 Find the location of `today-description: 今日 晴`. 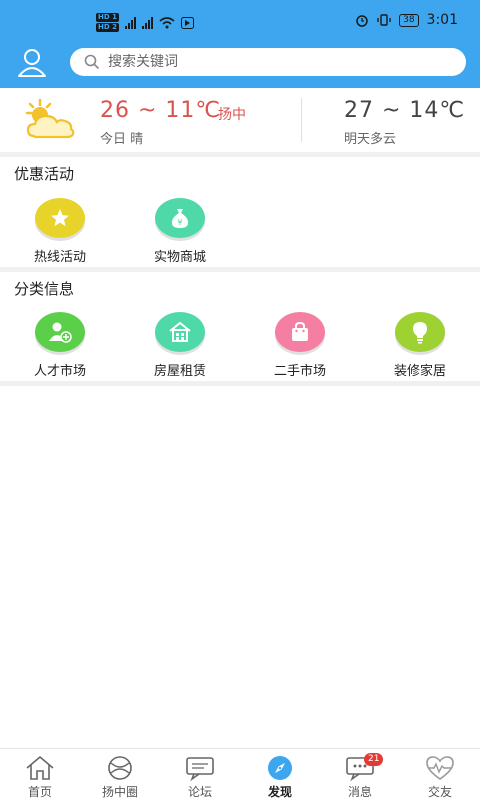

today-description: 今日 晴 is located at coordinates (122, 139).